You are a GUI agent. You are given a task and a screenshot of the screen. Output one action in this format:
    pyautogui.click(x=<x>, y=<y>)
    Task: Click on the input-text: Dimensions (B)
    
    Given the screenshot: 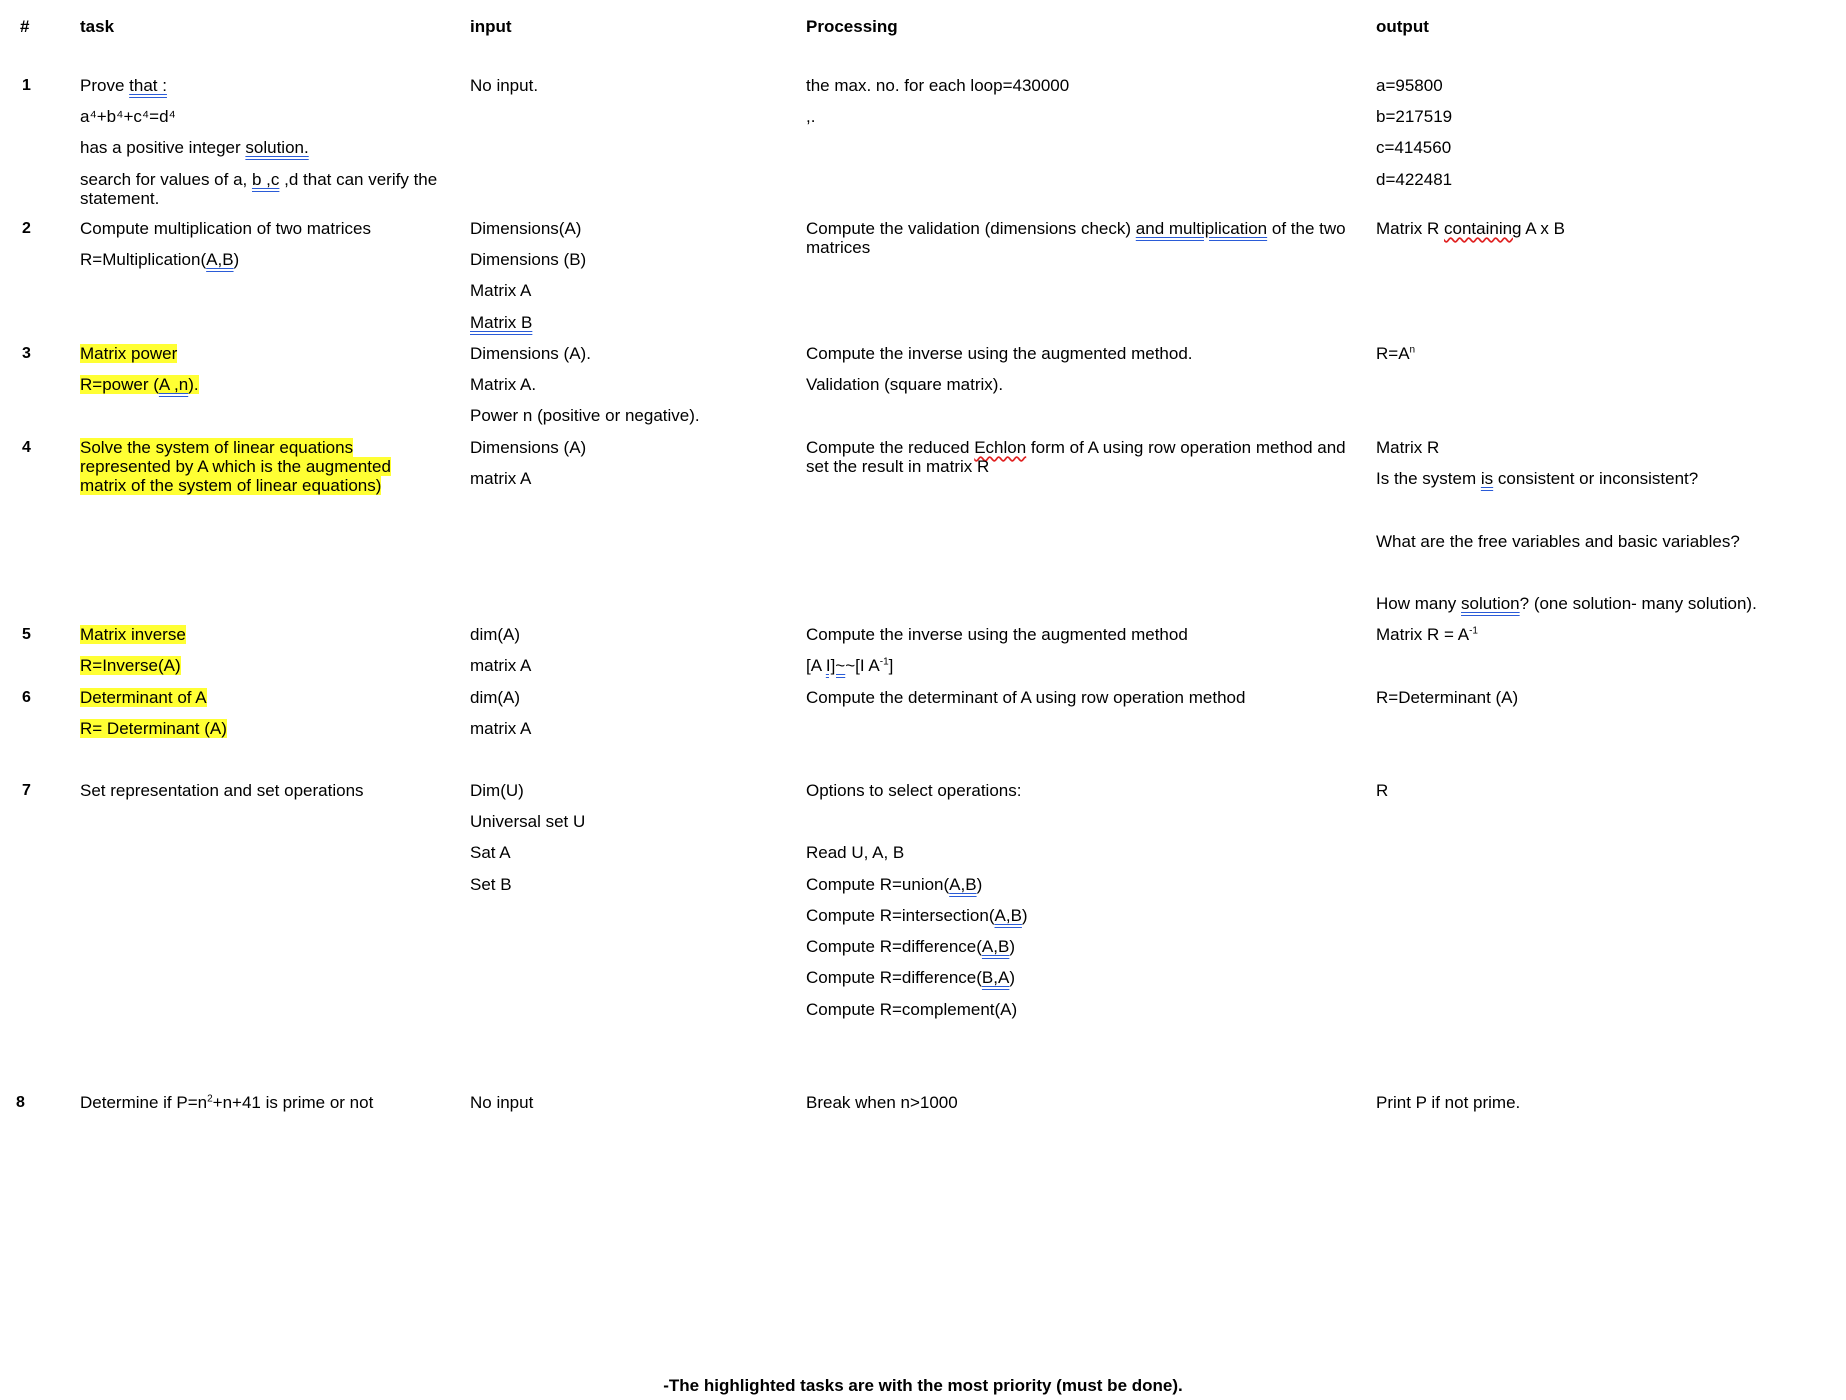 What is the action you would take?
    pyautogui.click(x=528, y=259)
    